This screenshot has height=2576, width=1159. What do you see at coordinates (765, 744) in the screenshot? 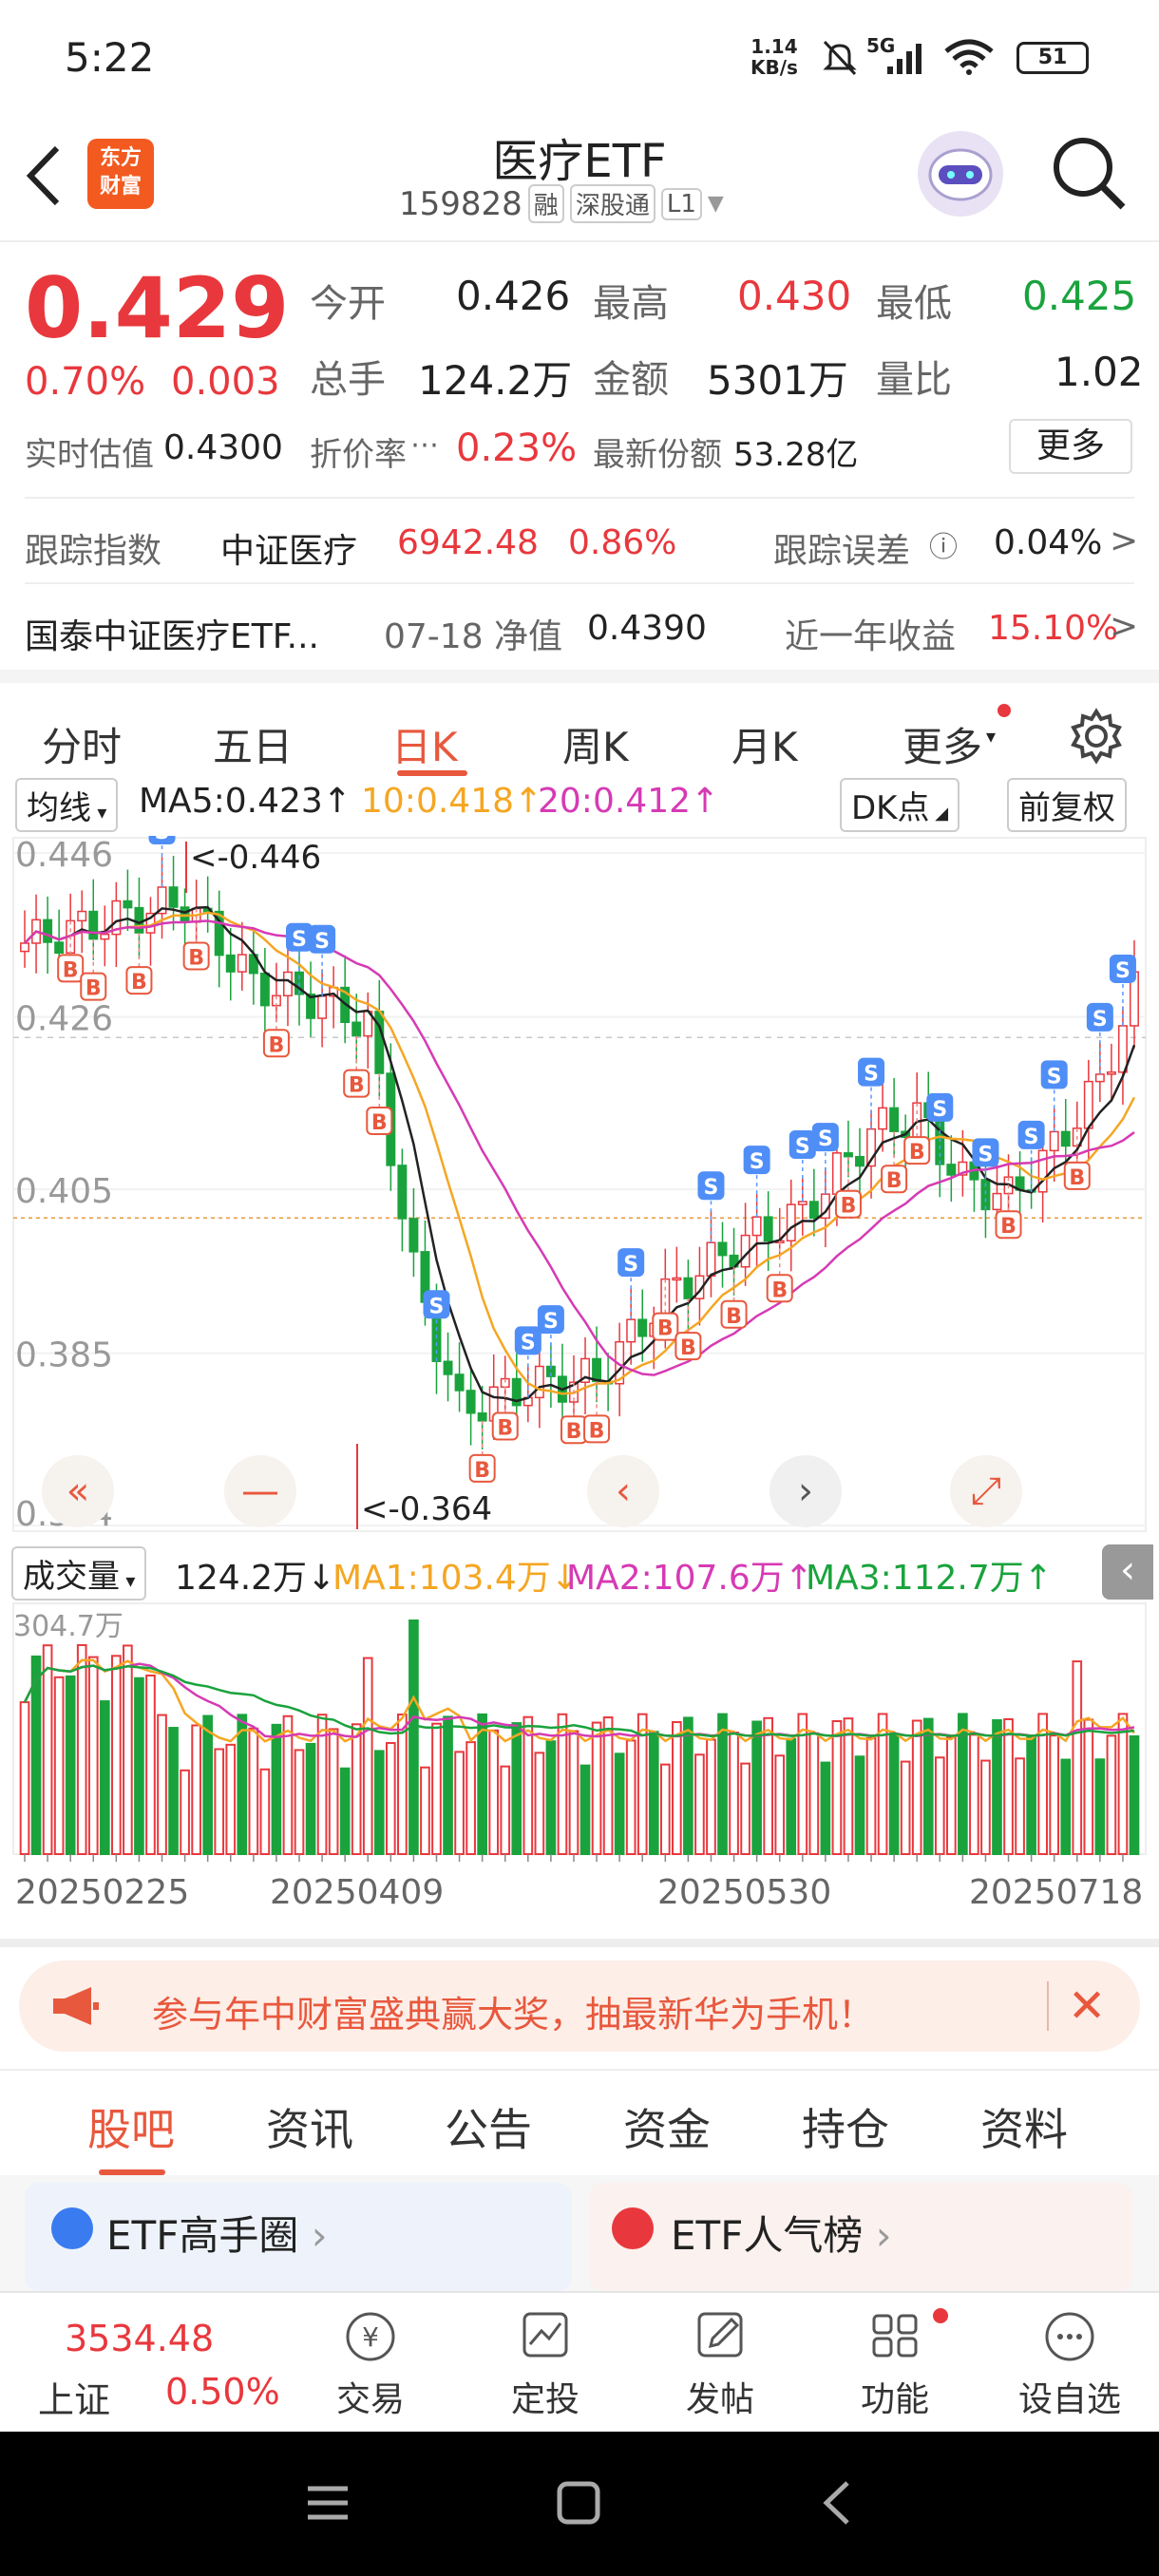
I see `tab-monthly-k: 月K` at bounding box center [765, 744].